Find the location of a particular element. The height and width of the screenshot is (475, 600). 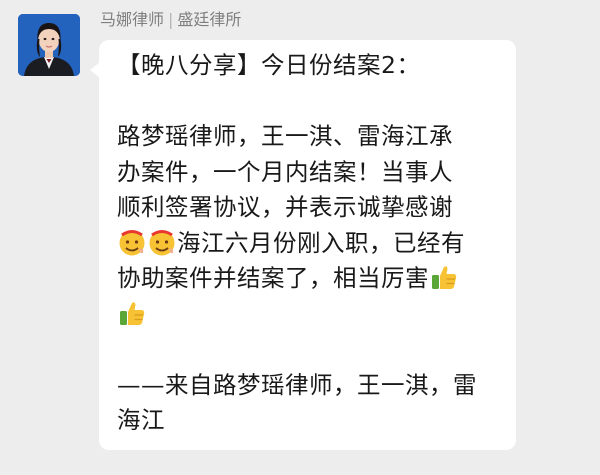

message-line-with-emoji: 海江六月份刚入职，已经有 is located at coordinates (307, 244).